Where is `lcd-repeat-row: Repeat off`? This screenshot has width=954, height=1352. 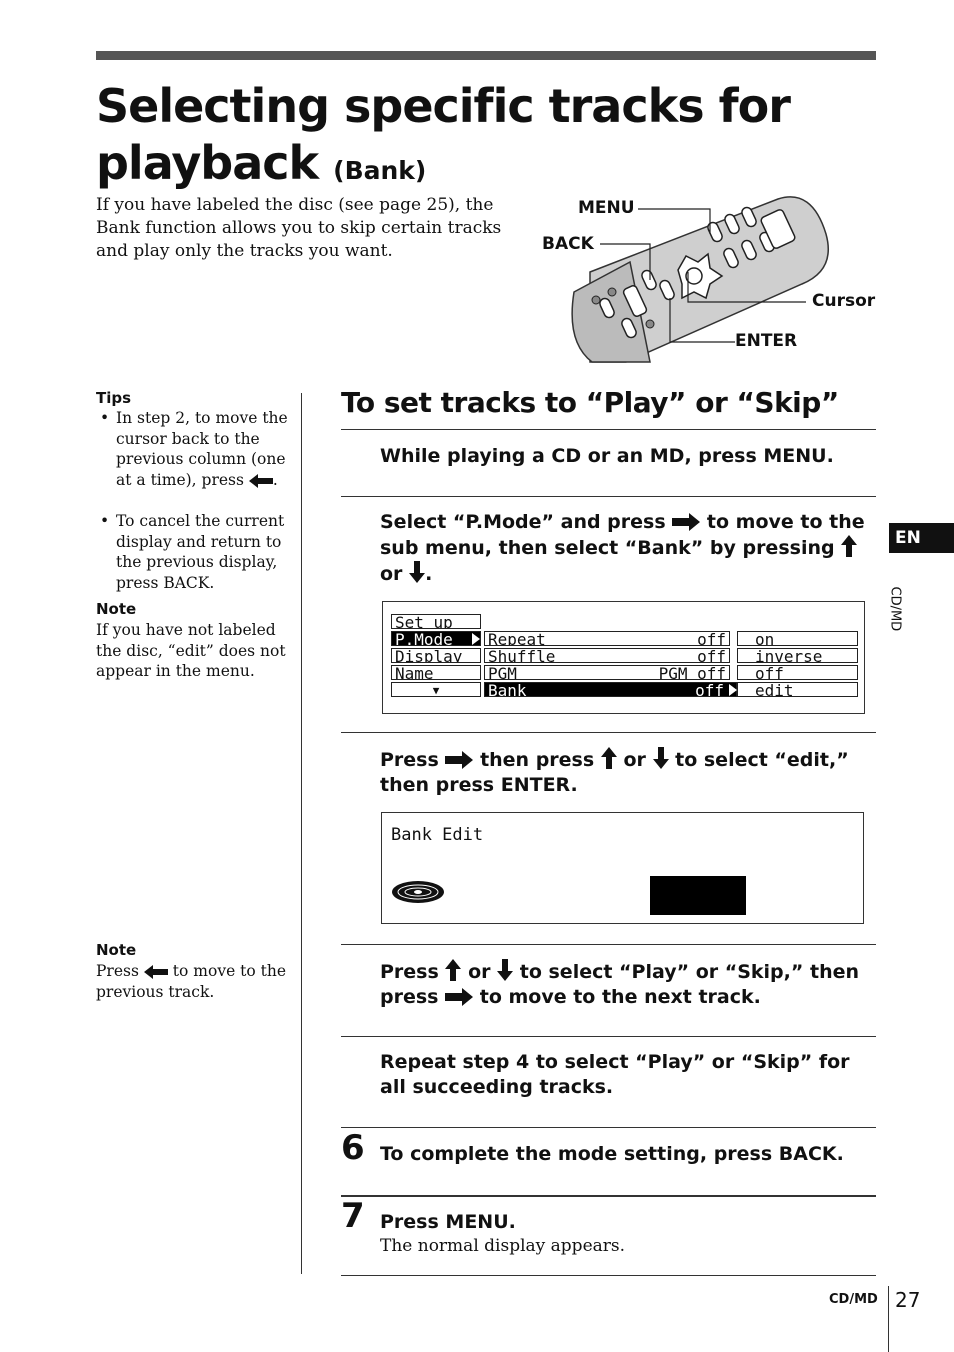
lcd-repeat-row: Repeat off is located at coordinates (607, 638).